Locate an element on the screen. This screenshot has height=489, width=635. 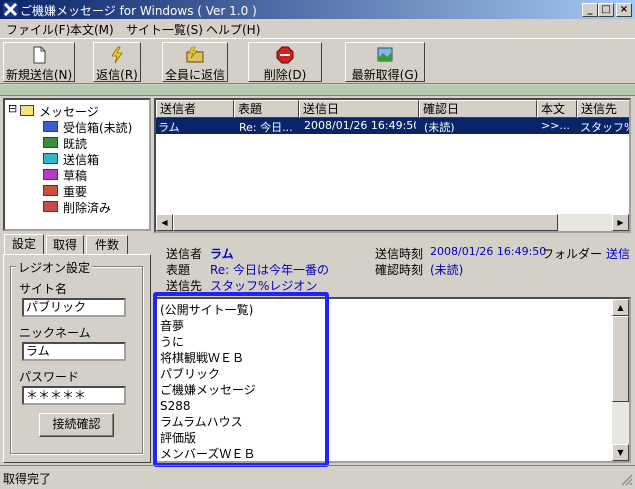
subject-label: 表題 is located at coordinates (178, 270).